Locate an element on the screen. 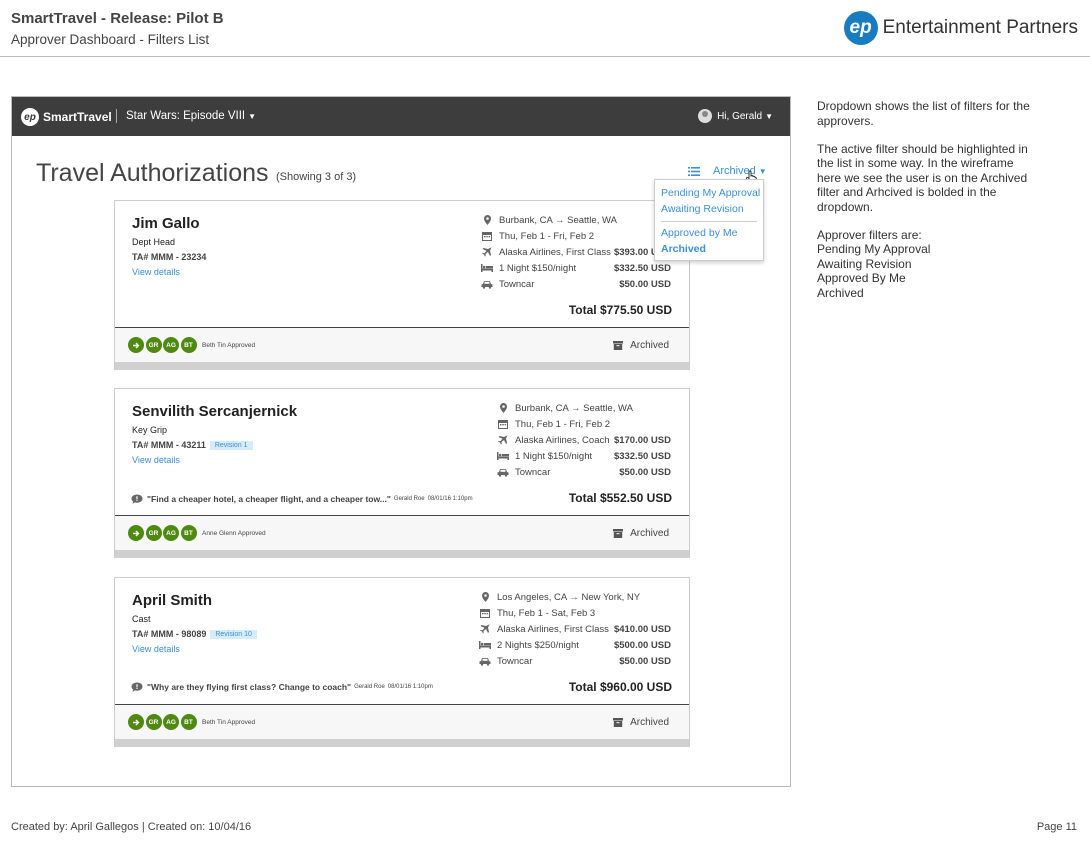 This screenshot has height=844, width=1090. comment-icon is located at coordinates (137, 687).